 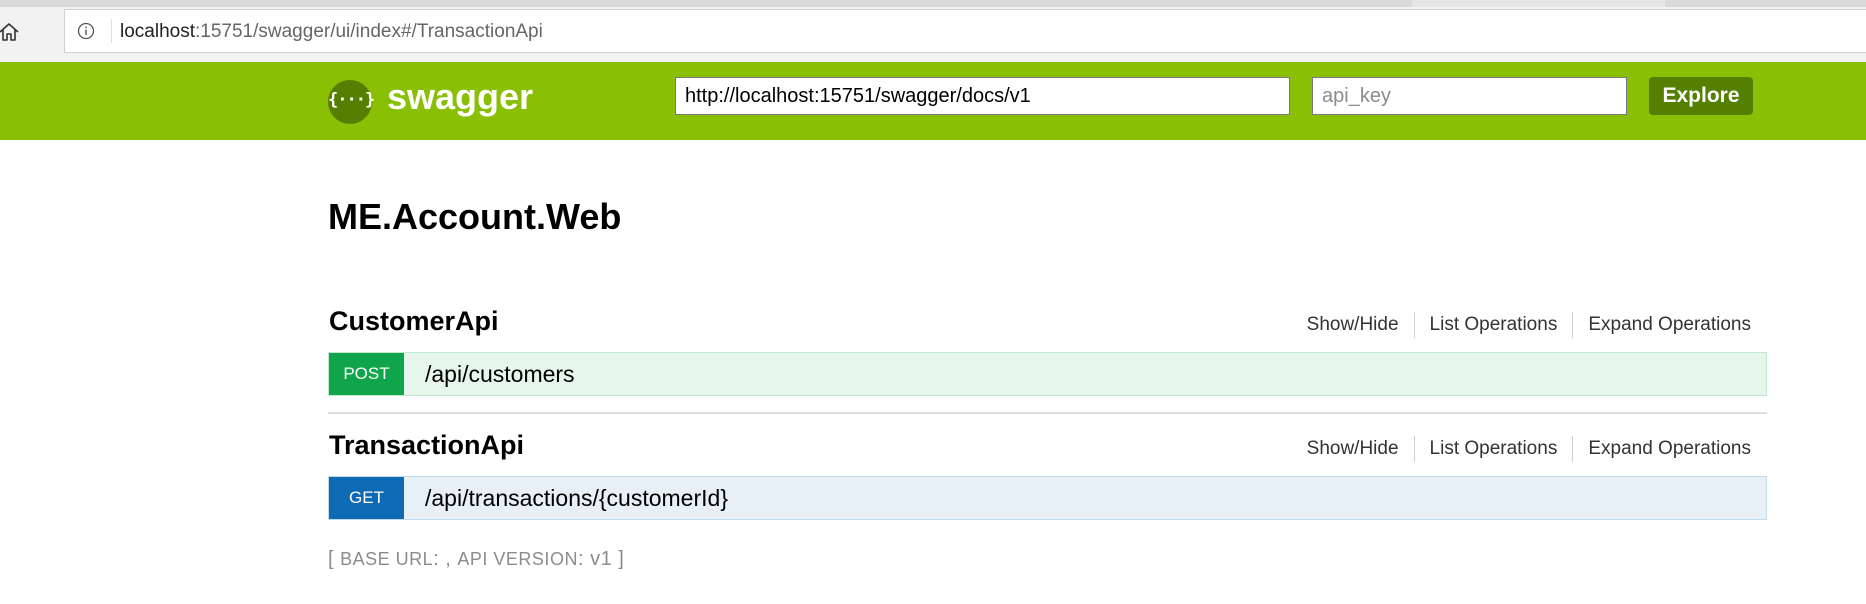 I want to click on explore-button: Explore, so click(x=1701, y=96).